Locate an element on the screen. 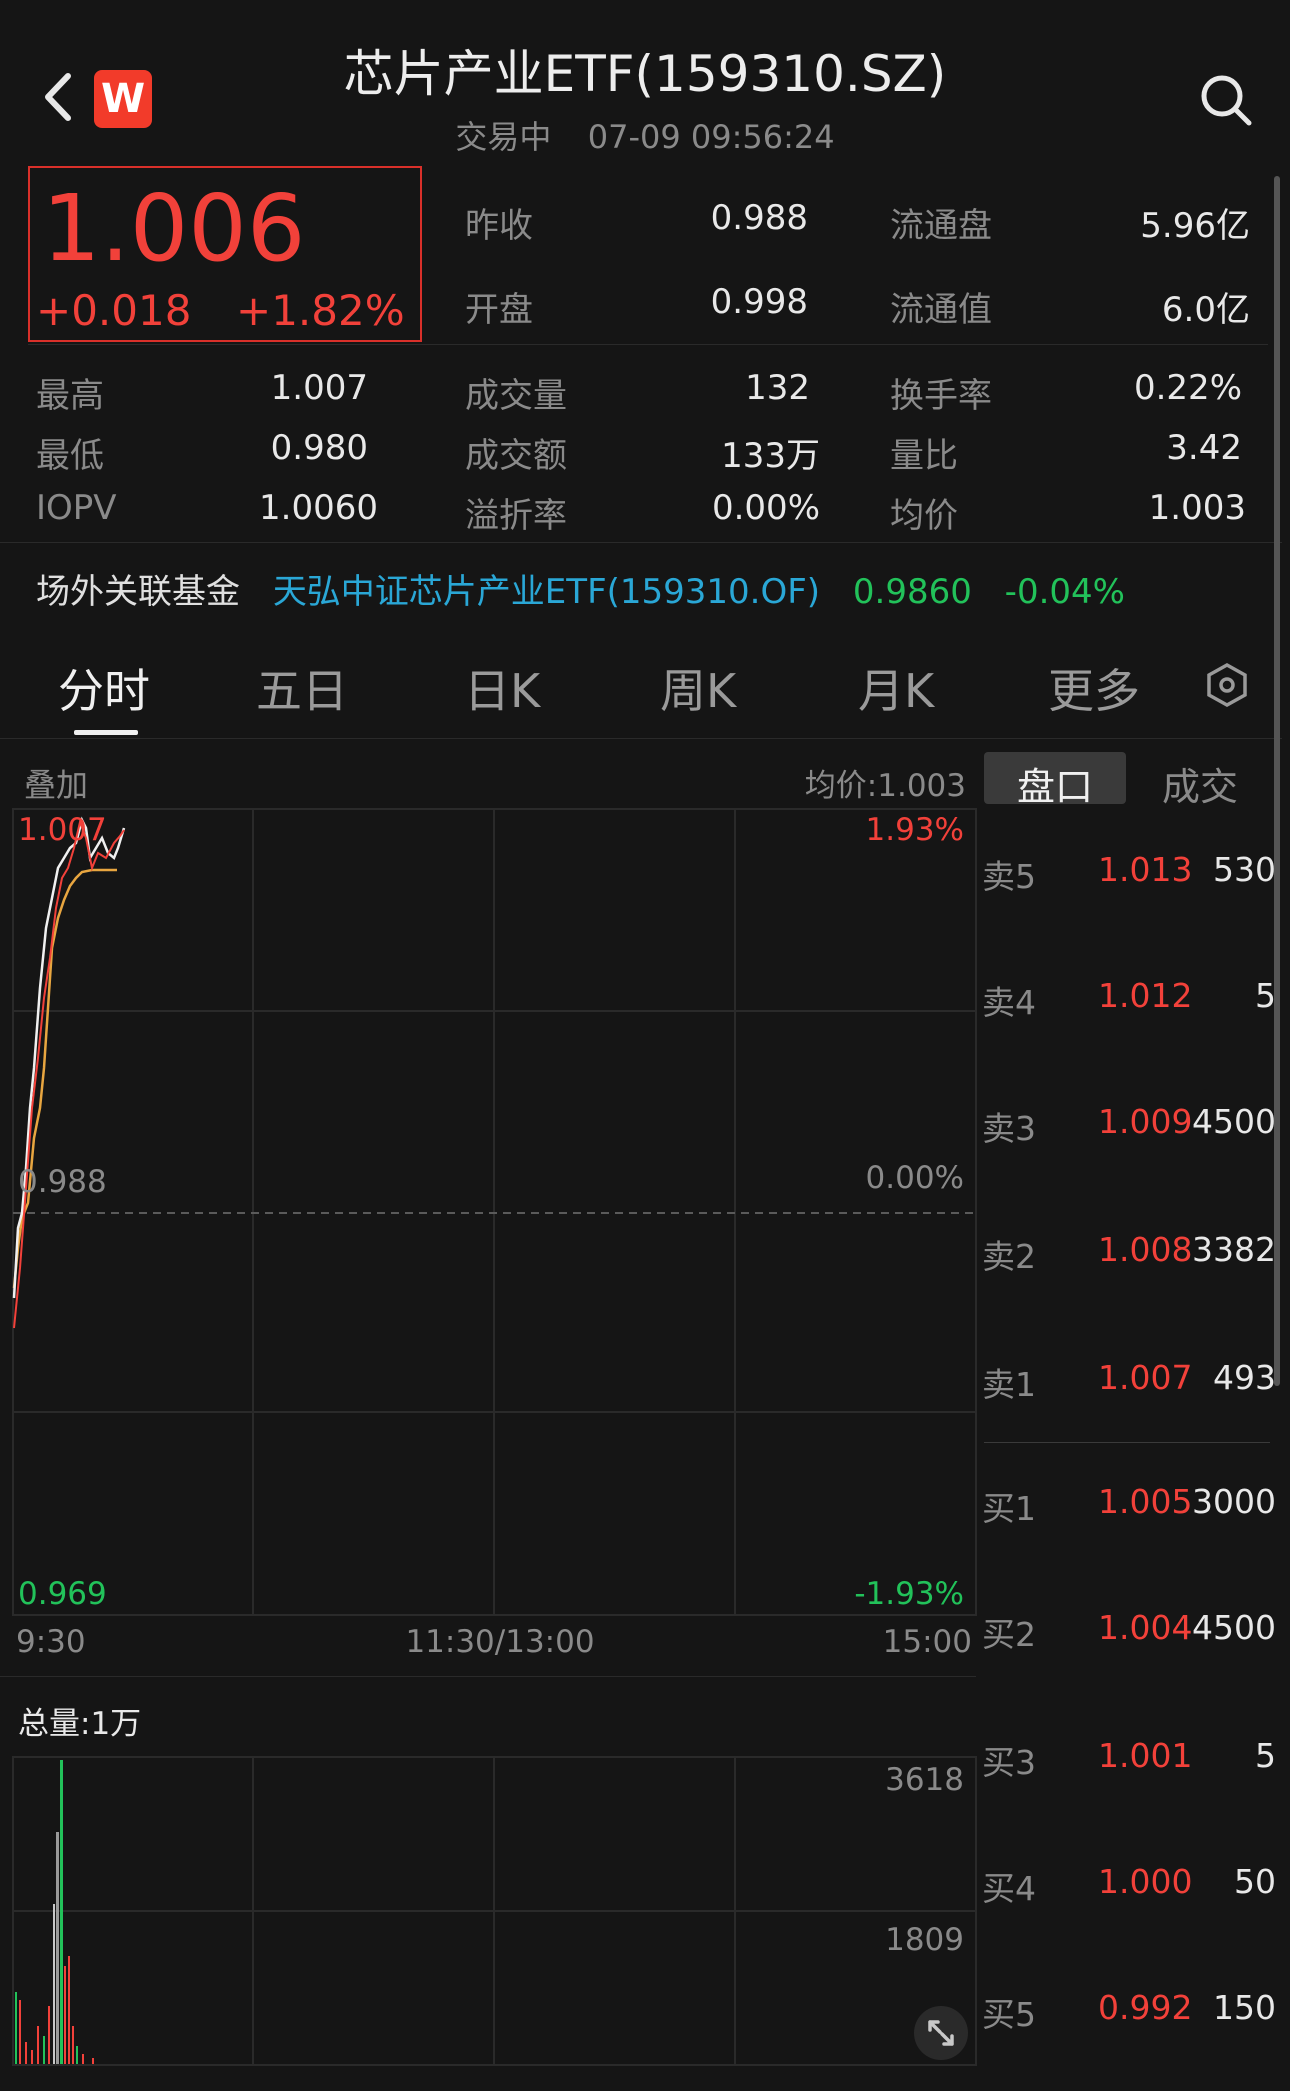 The height and width of the screenshot is (2091, 1290). ask-volume: 4500 is located at coordinates (1234, 1121).